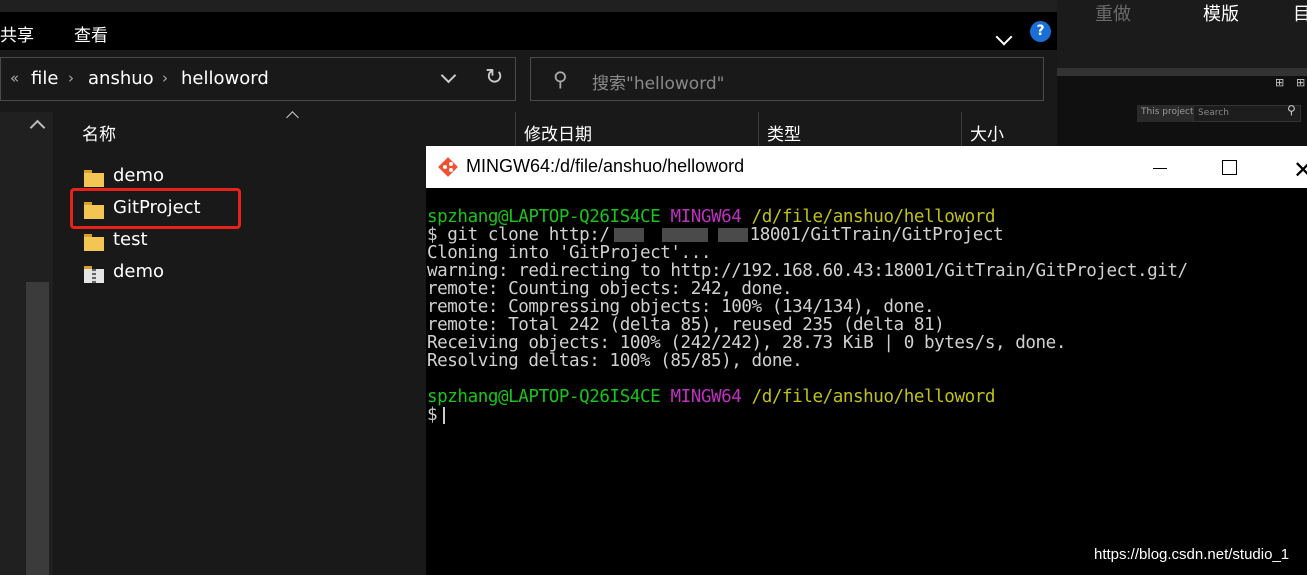 This screenshot has height=575, width=1307. Describe the element at coordinates (95, 130) in the screenshot. I see `column-header-name: 名称` at that location.